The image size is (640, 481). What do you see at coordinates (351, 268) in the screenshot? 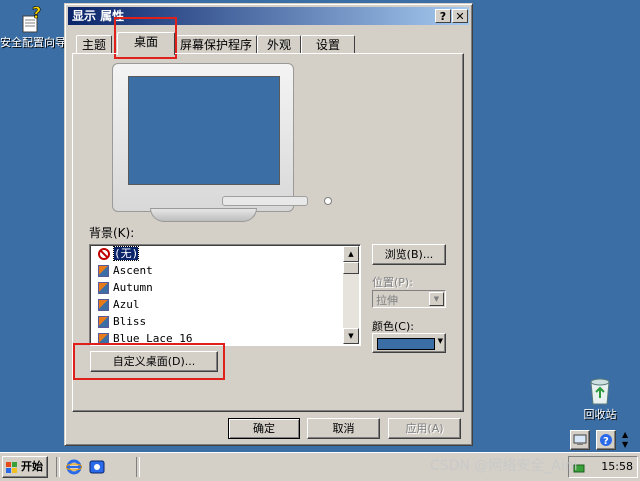
I see `scroll-thumb` at bounding box center [351, 268].